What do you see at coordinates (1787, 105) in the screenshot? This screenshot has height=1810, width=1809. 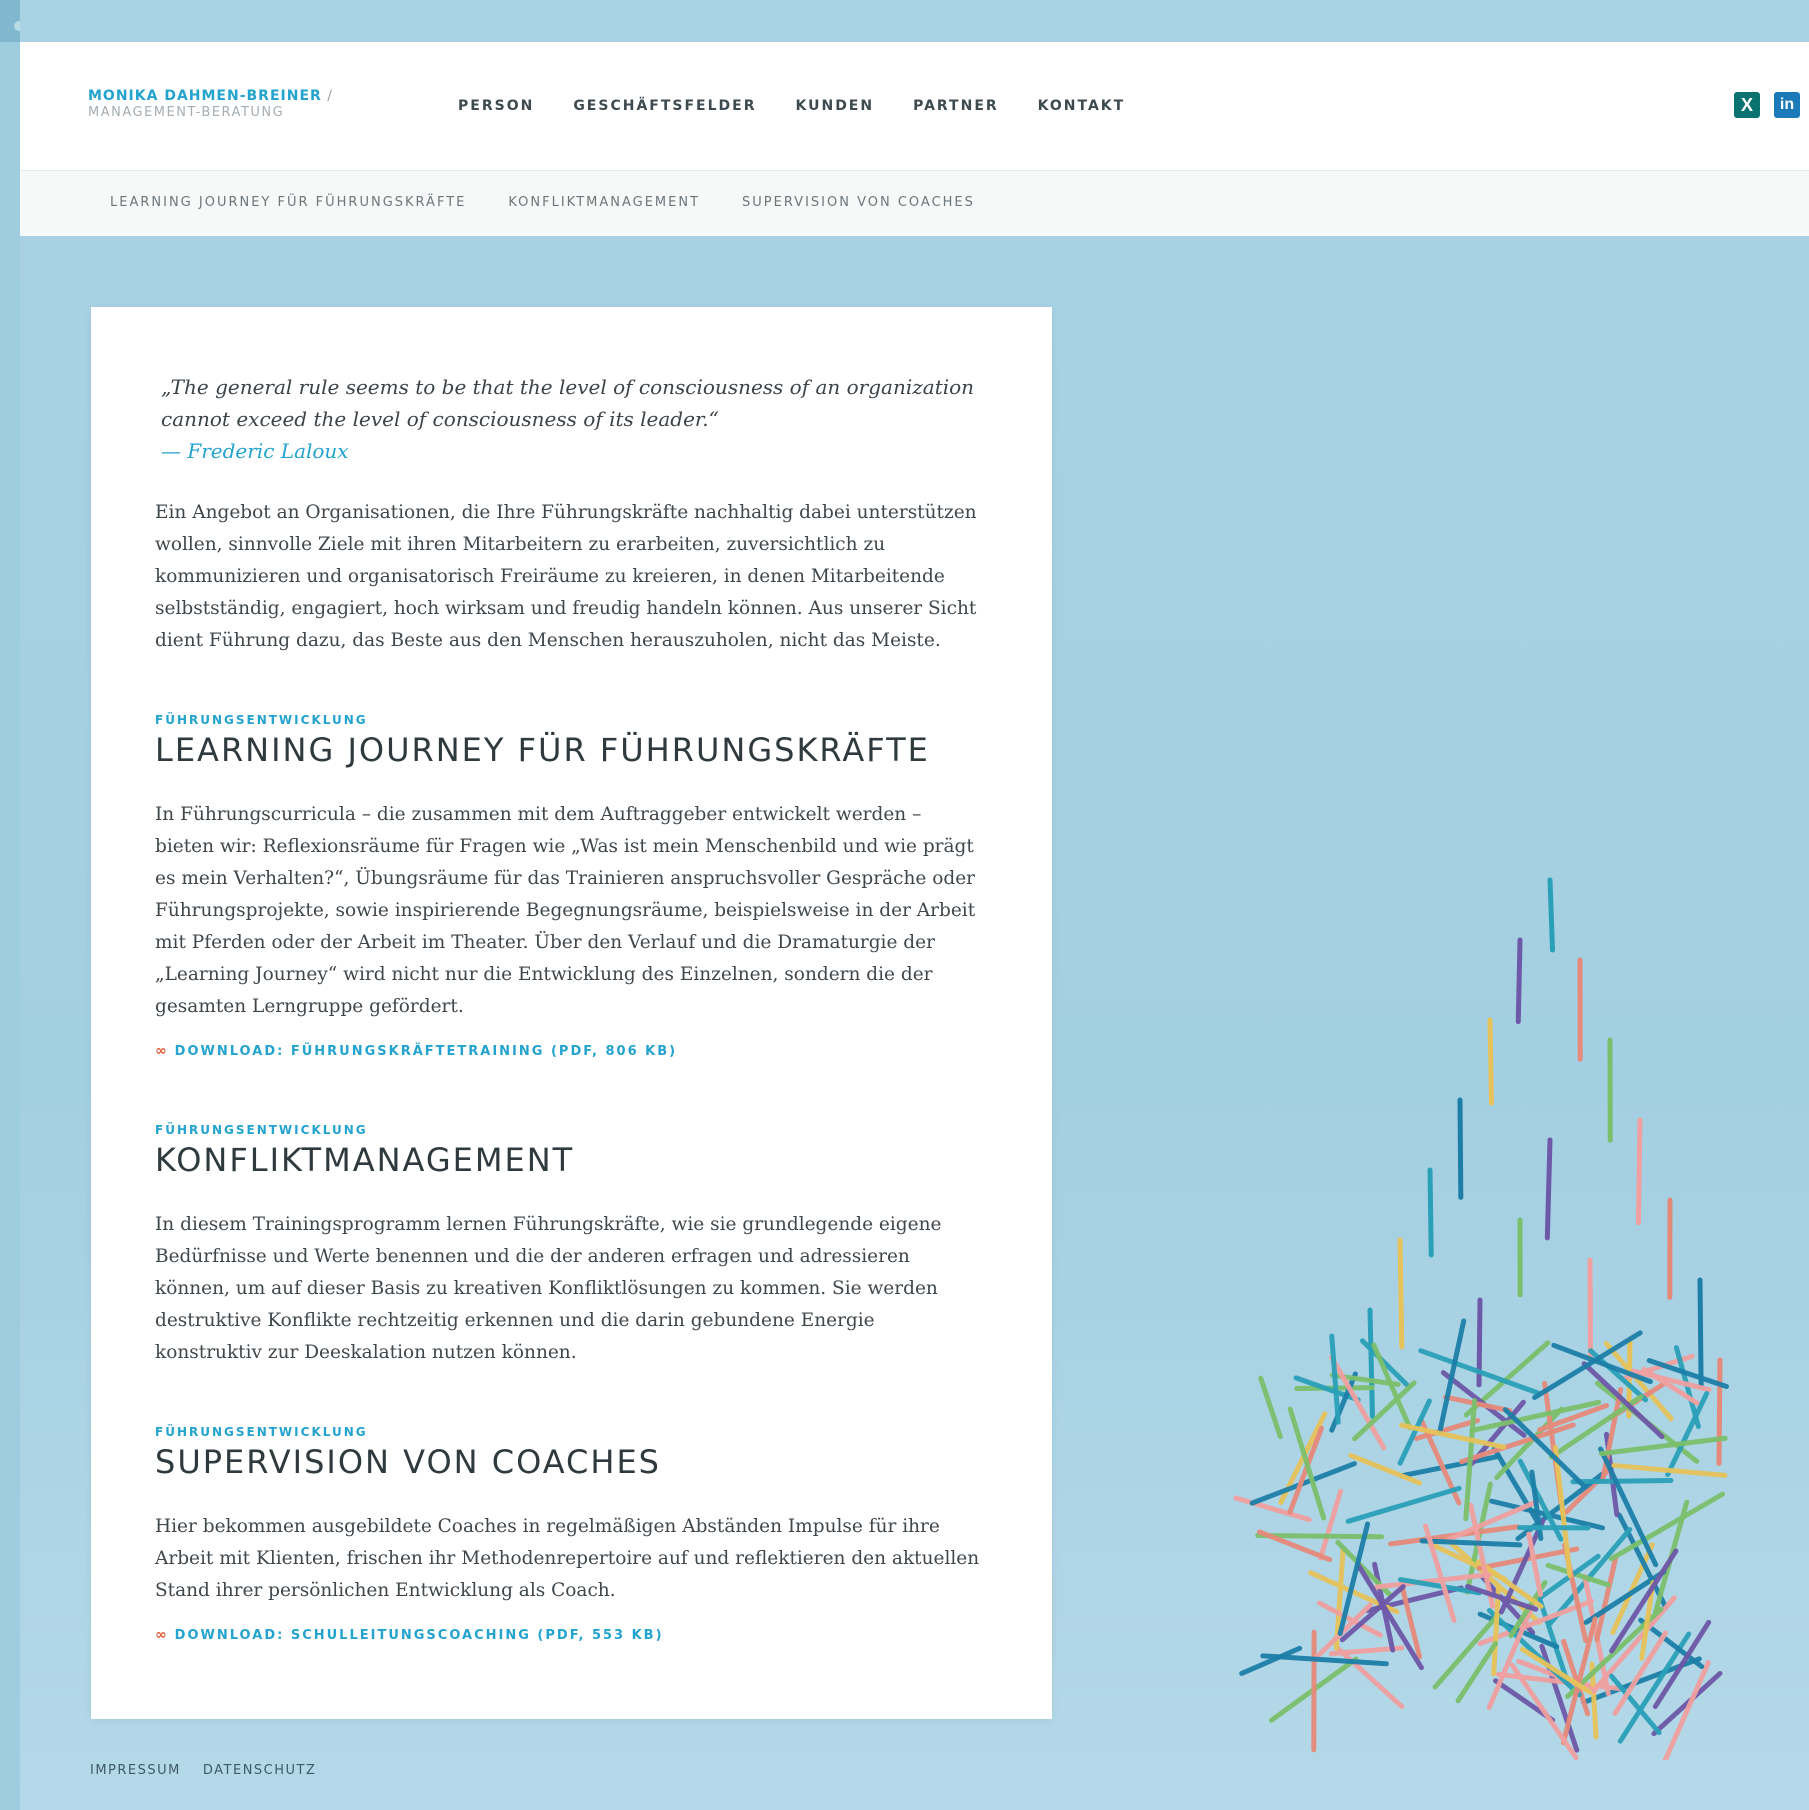 I see `linkedin-icon: in` at bounding box center [1787, 105].